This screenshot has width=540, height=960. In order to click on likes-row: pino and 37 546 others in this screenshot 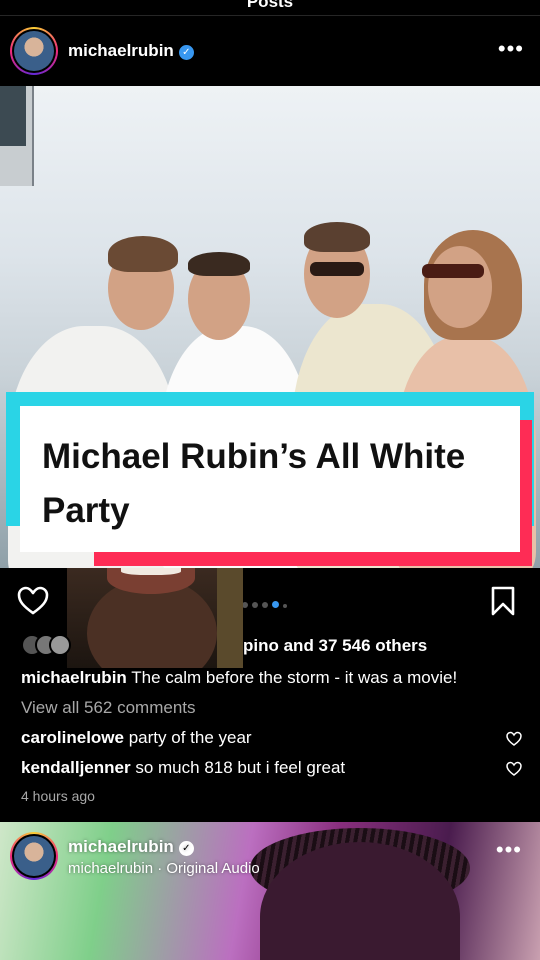, I will do `click(271, 645)`.